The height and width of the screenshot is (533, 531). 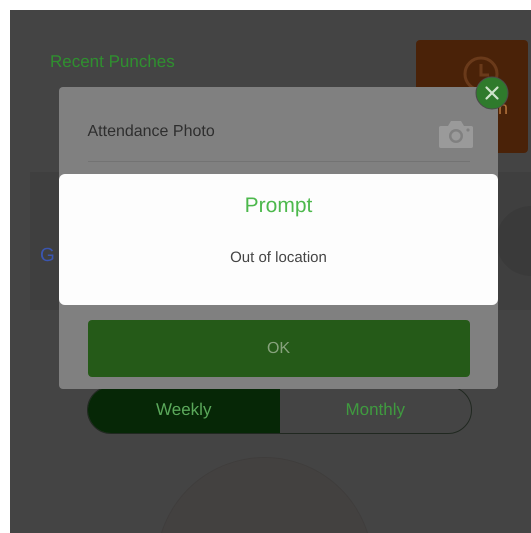 I want to click on ok-button: OK, so click(x=279, y=348).